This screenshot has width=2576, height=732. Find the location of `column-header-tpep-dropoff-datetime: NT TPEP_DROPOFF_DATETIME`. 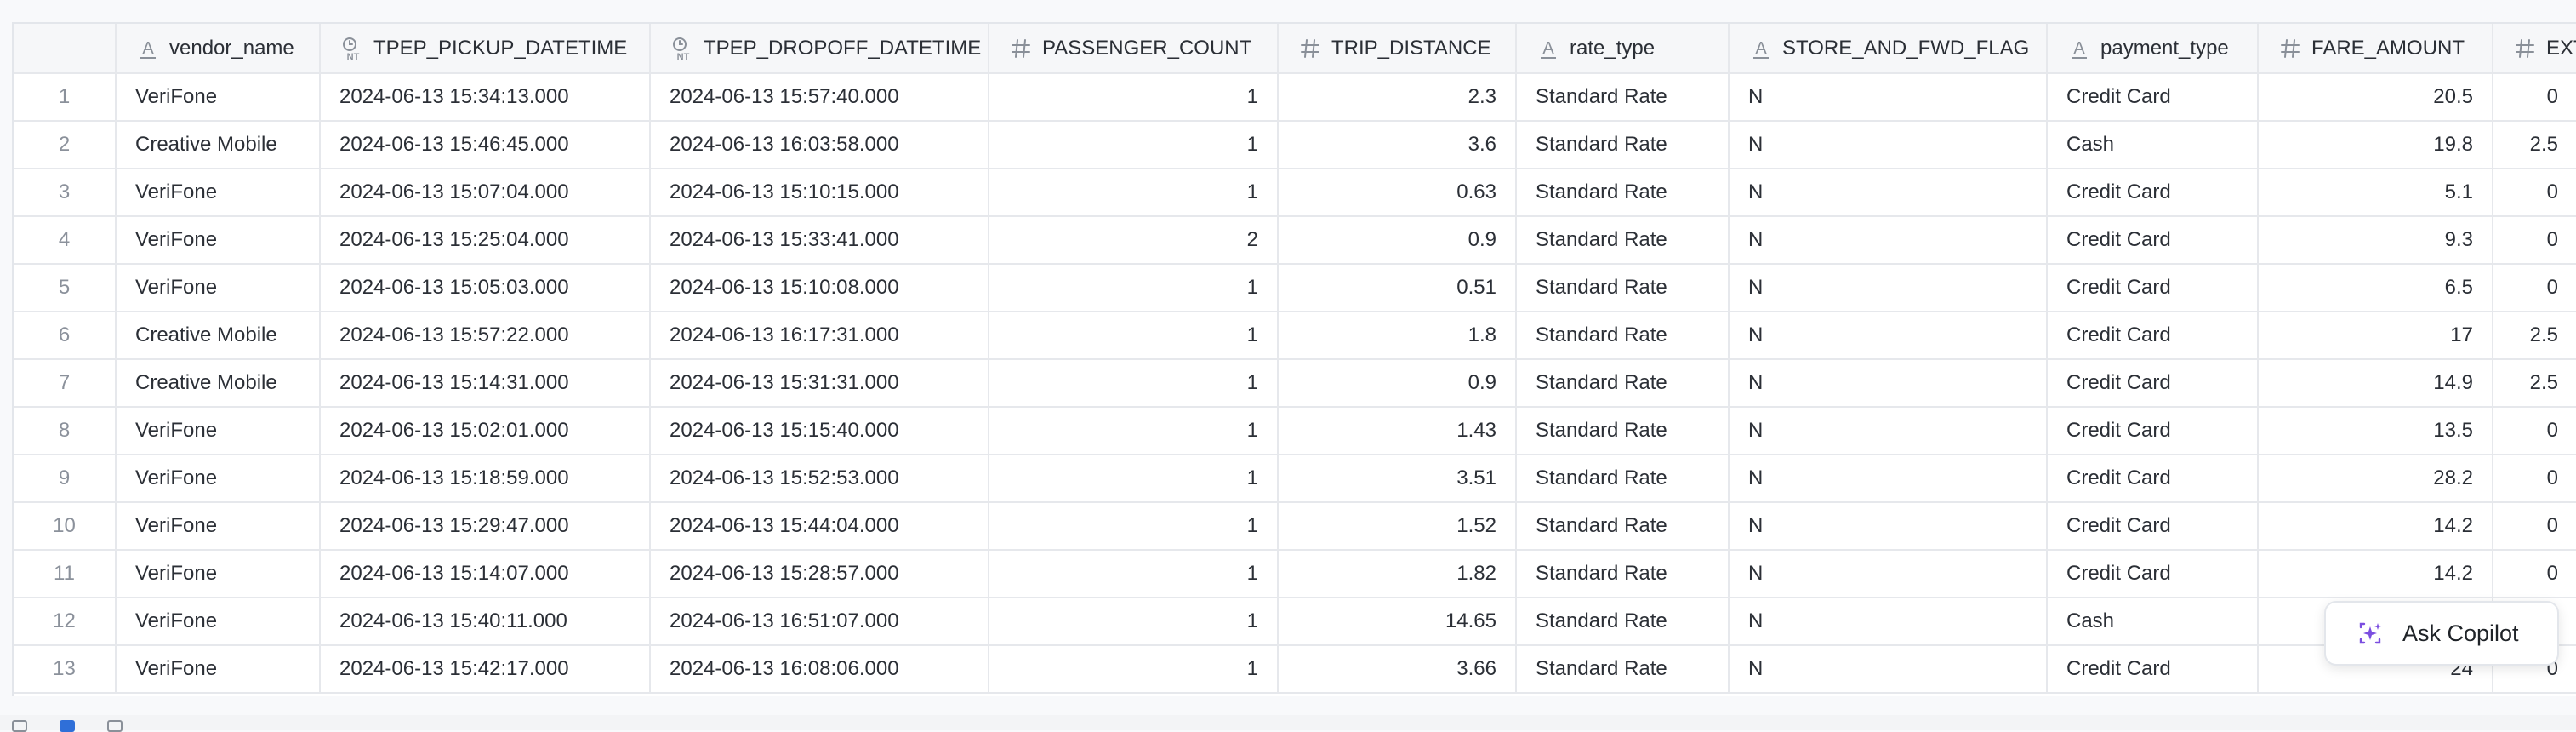

column-header-tpep-dropoff-datetime: NT TPEP_DROPOFF_DATETIME is located at coordinates (820, 49).